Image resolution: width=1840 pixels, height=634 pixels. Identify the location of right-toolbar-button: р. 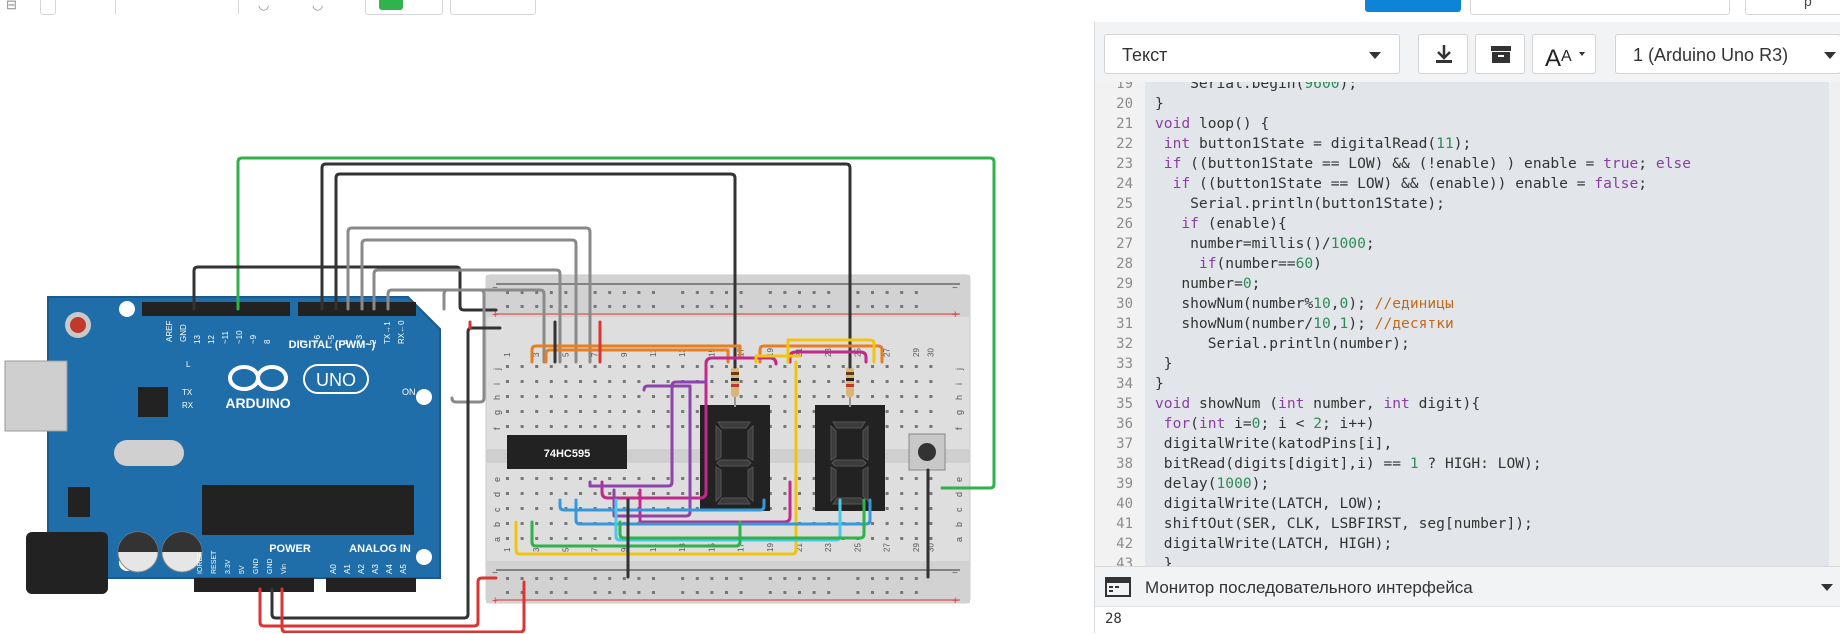
(1792, 7).